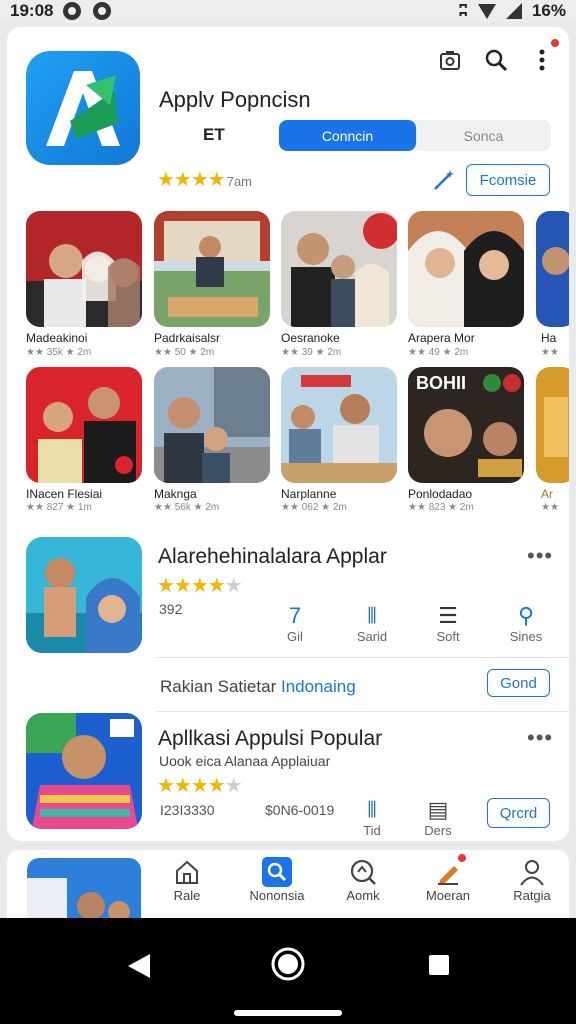 The image size is (576, 1024). Describe the element at coordinates (295, 615) in the screenshot. I see `stat-1-icon: 7` at that location.